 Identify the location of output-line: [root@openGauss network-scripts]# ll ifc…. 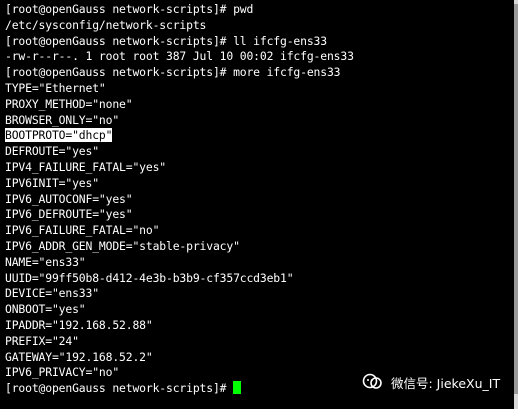
(261, 42).